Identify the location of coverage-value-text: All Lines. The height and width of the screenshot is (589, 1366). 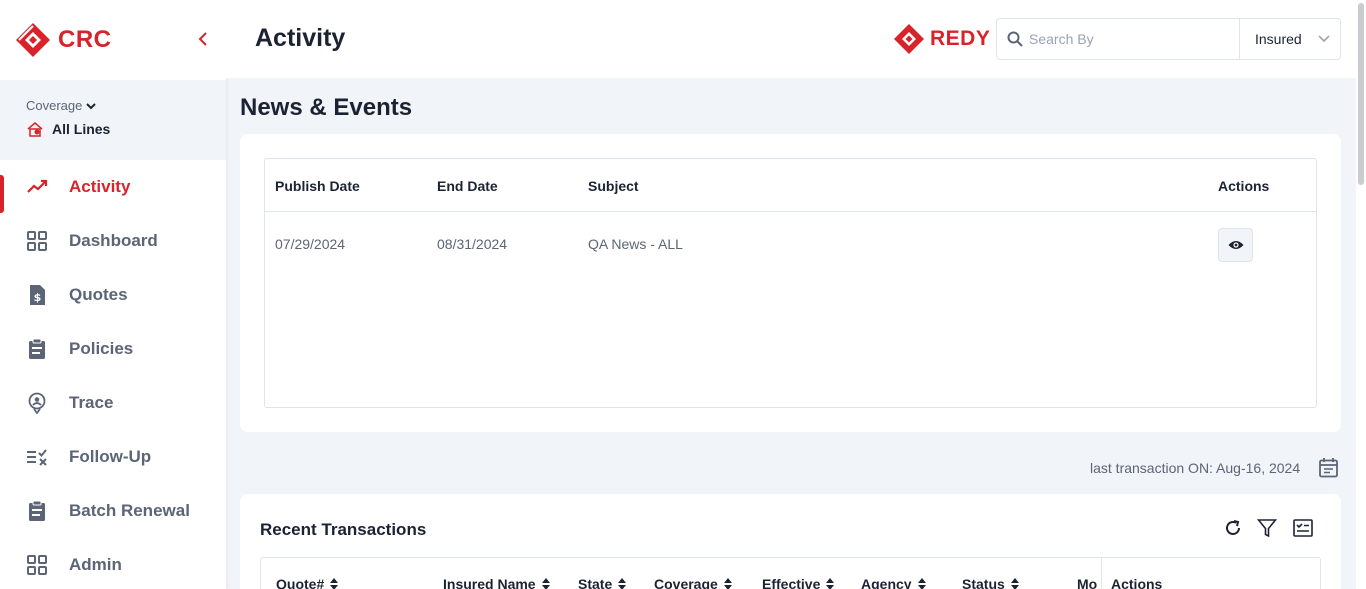
(81, 129).